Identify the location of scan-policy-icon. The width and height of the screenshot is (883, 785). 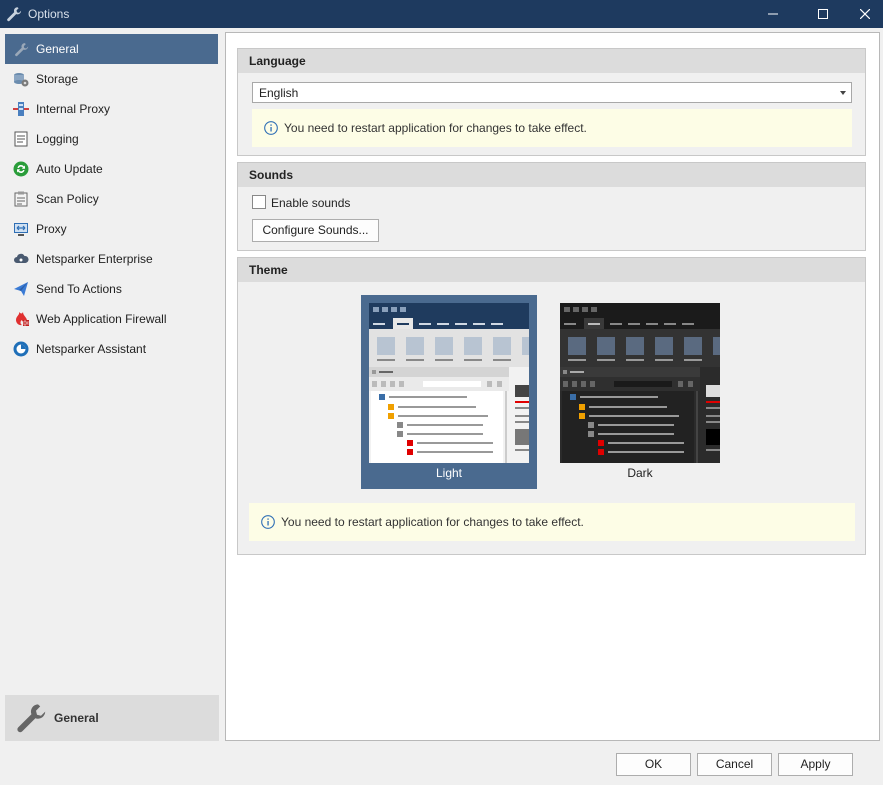
(21, 199).